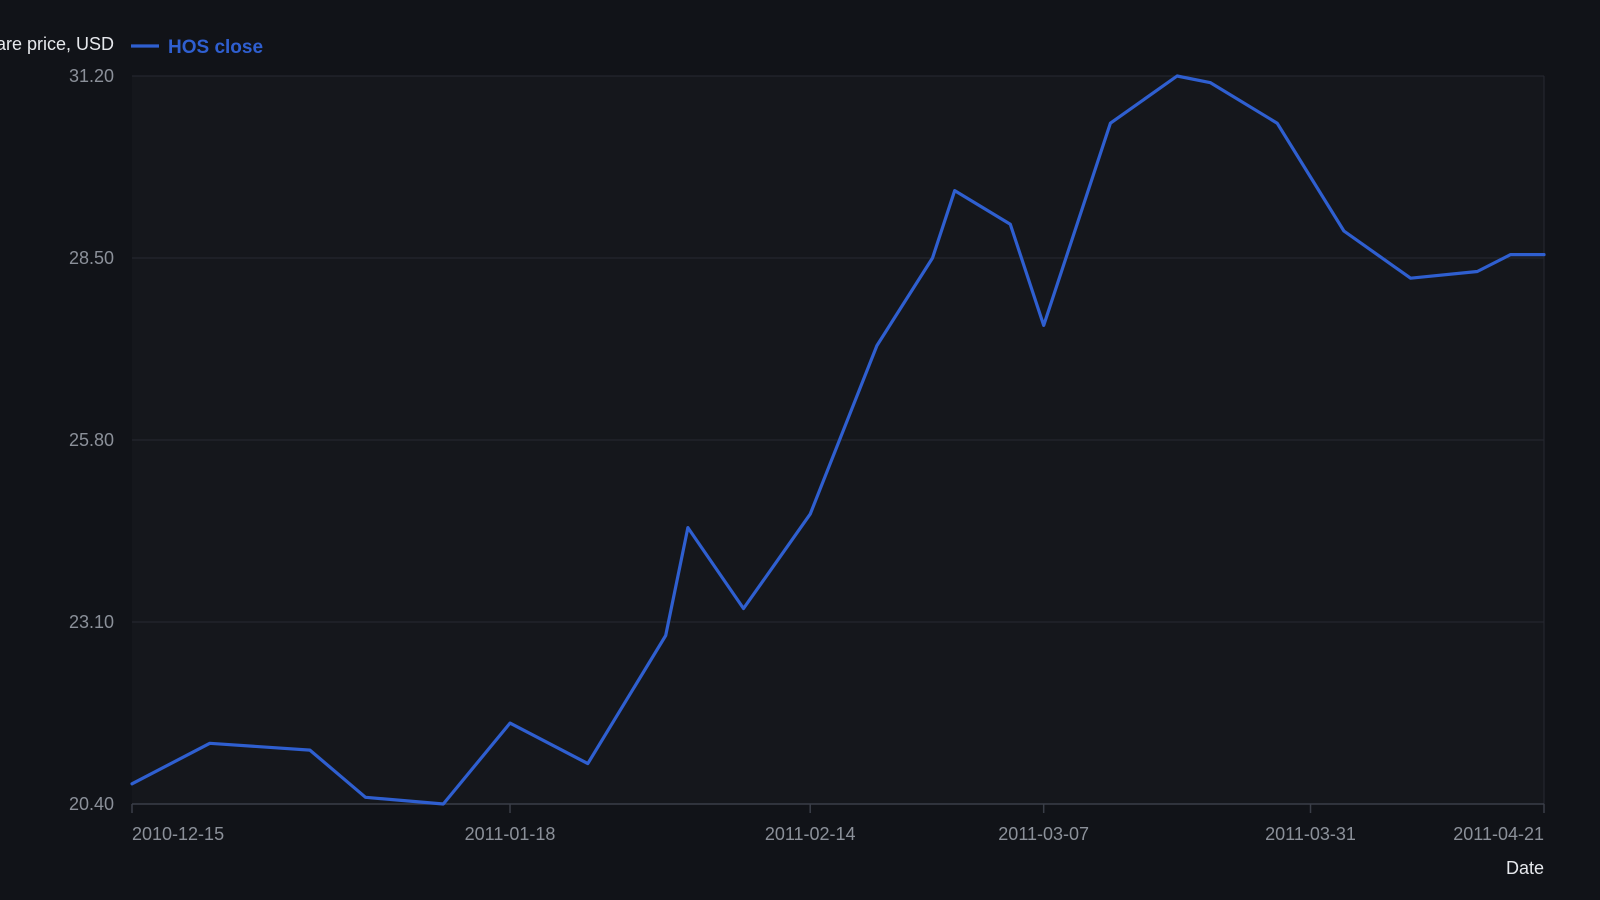 The width and height of the screenshot is (1600, 900). I want to click on y-tick-label: 20.40, so click(91, 804).